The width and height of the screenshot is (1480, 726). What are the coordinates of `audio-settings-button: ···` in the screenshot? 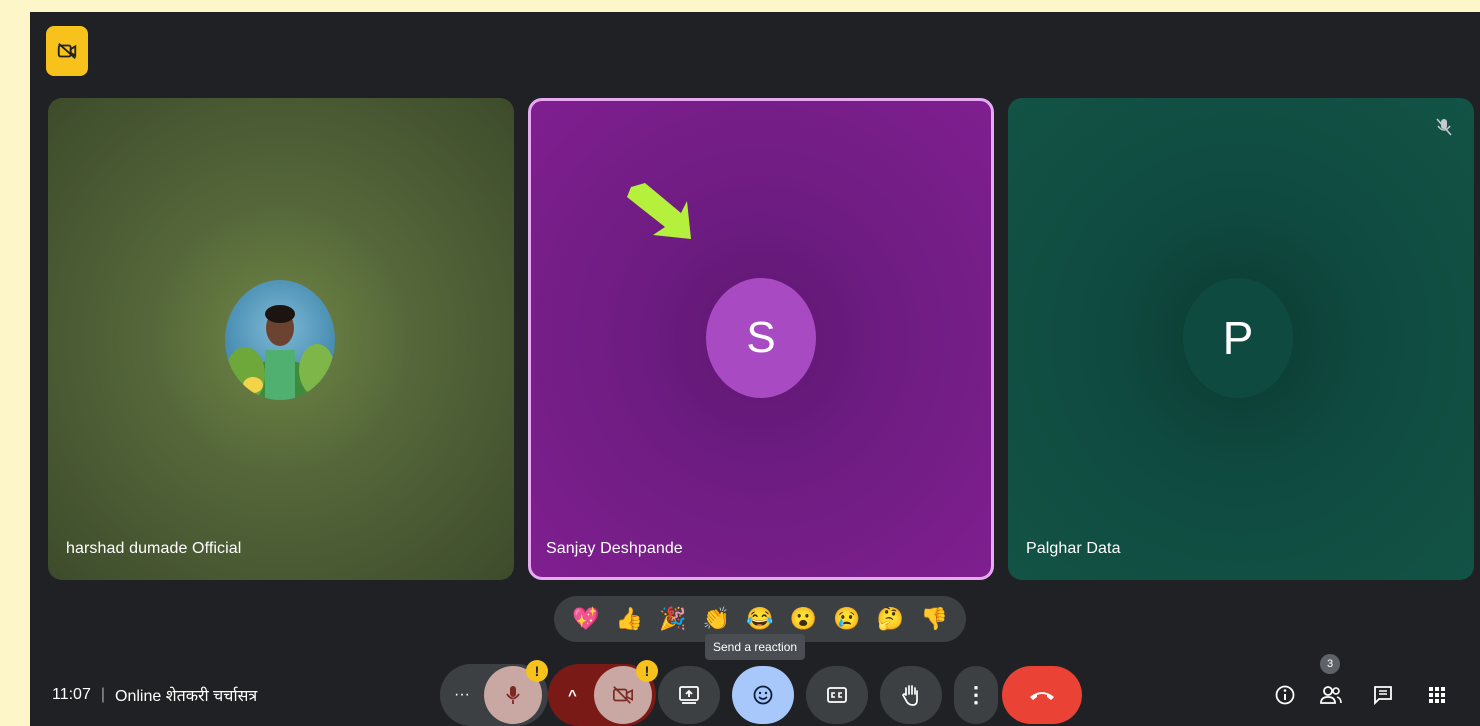 It's located at (462, 695).